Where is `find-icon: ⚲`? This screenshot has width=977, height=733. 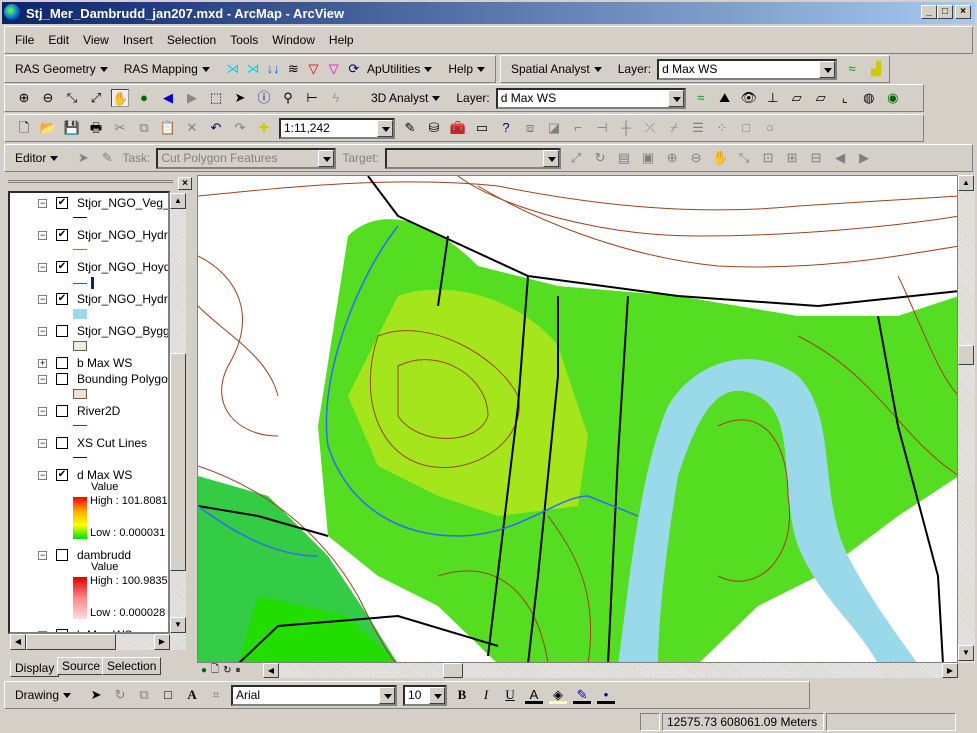 find-icon: ⚲ is located at coordinates (288, 98).